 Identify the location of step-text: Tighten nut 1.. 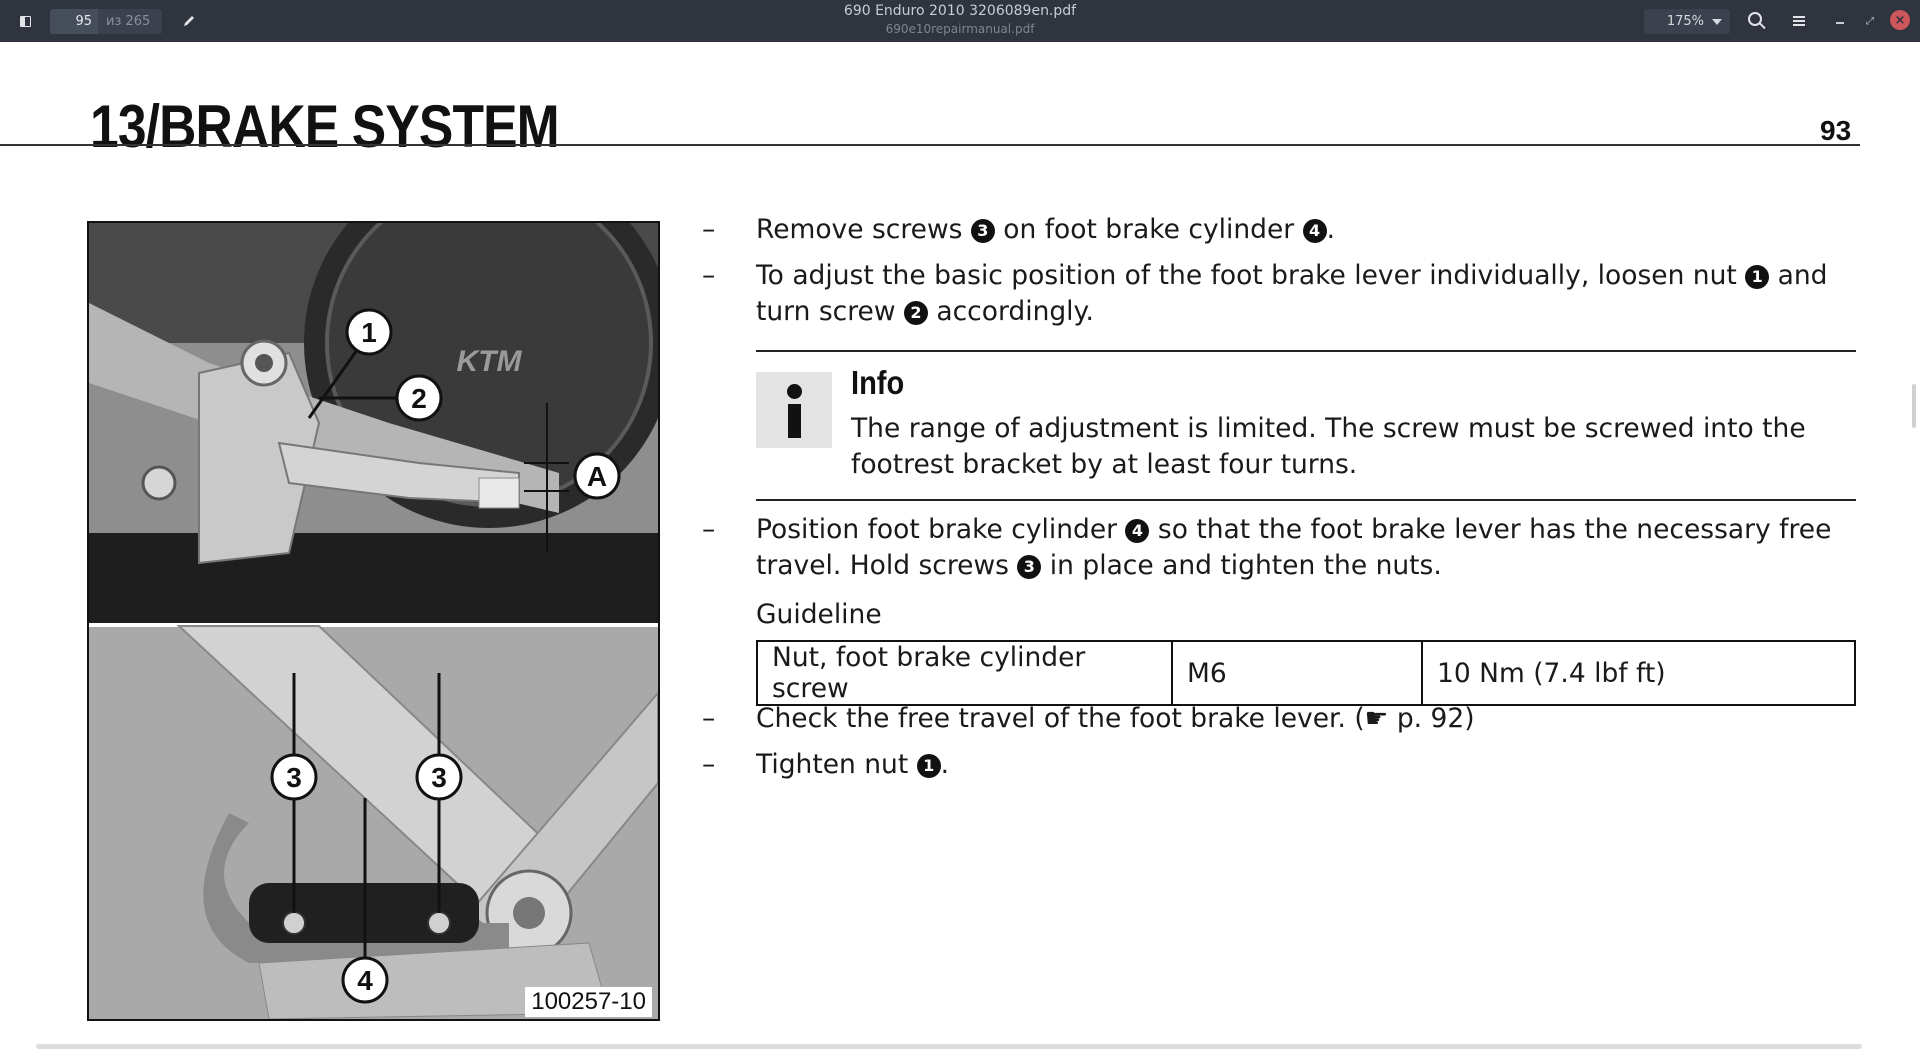
(1311, 765).